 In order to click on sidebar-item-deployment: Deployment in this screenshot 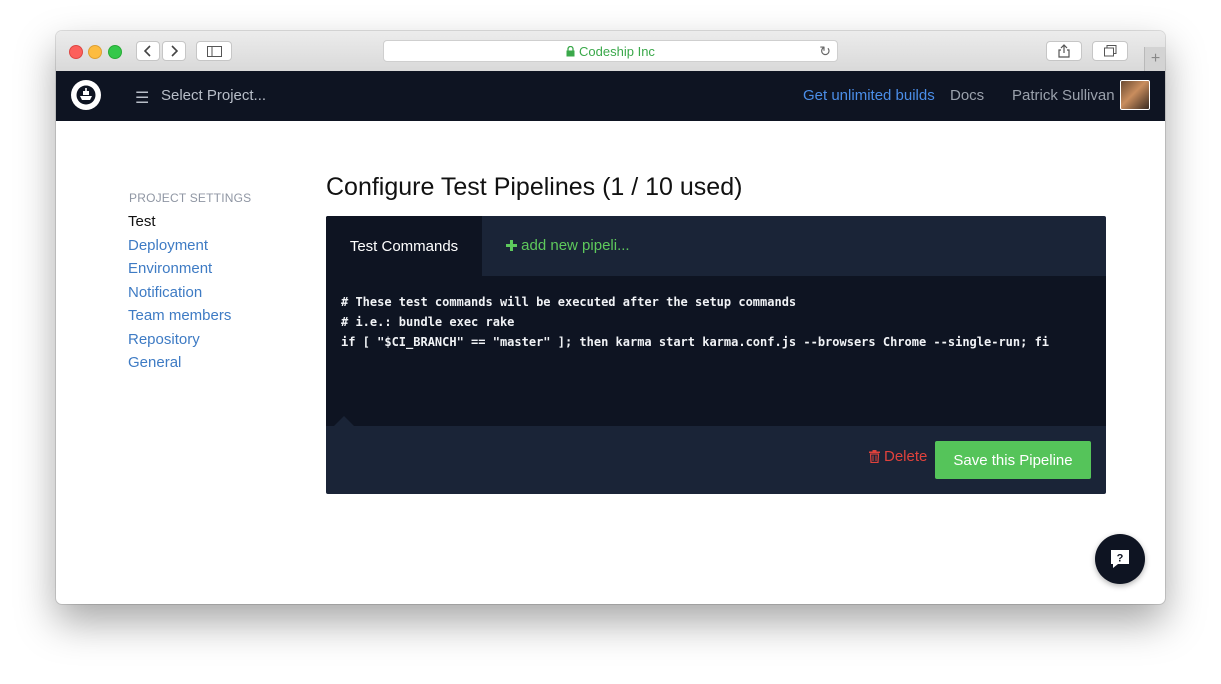, I will do `click(189, 247)`.